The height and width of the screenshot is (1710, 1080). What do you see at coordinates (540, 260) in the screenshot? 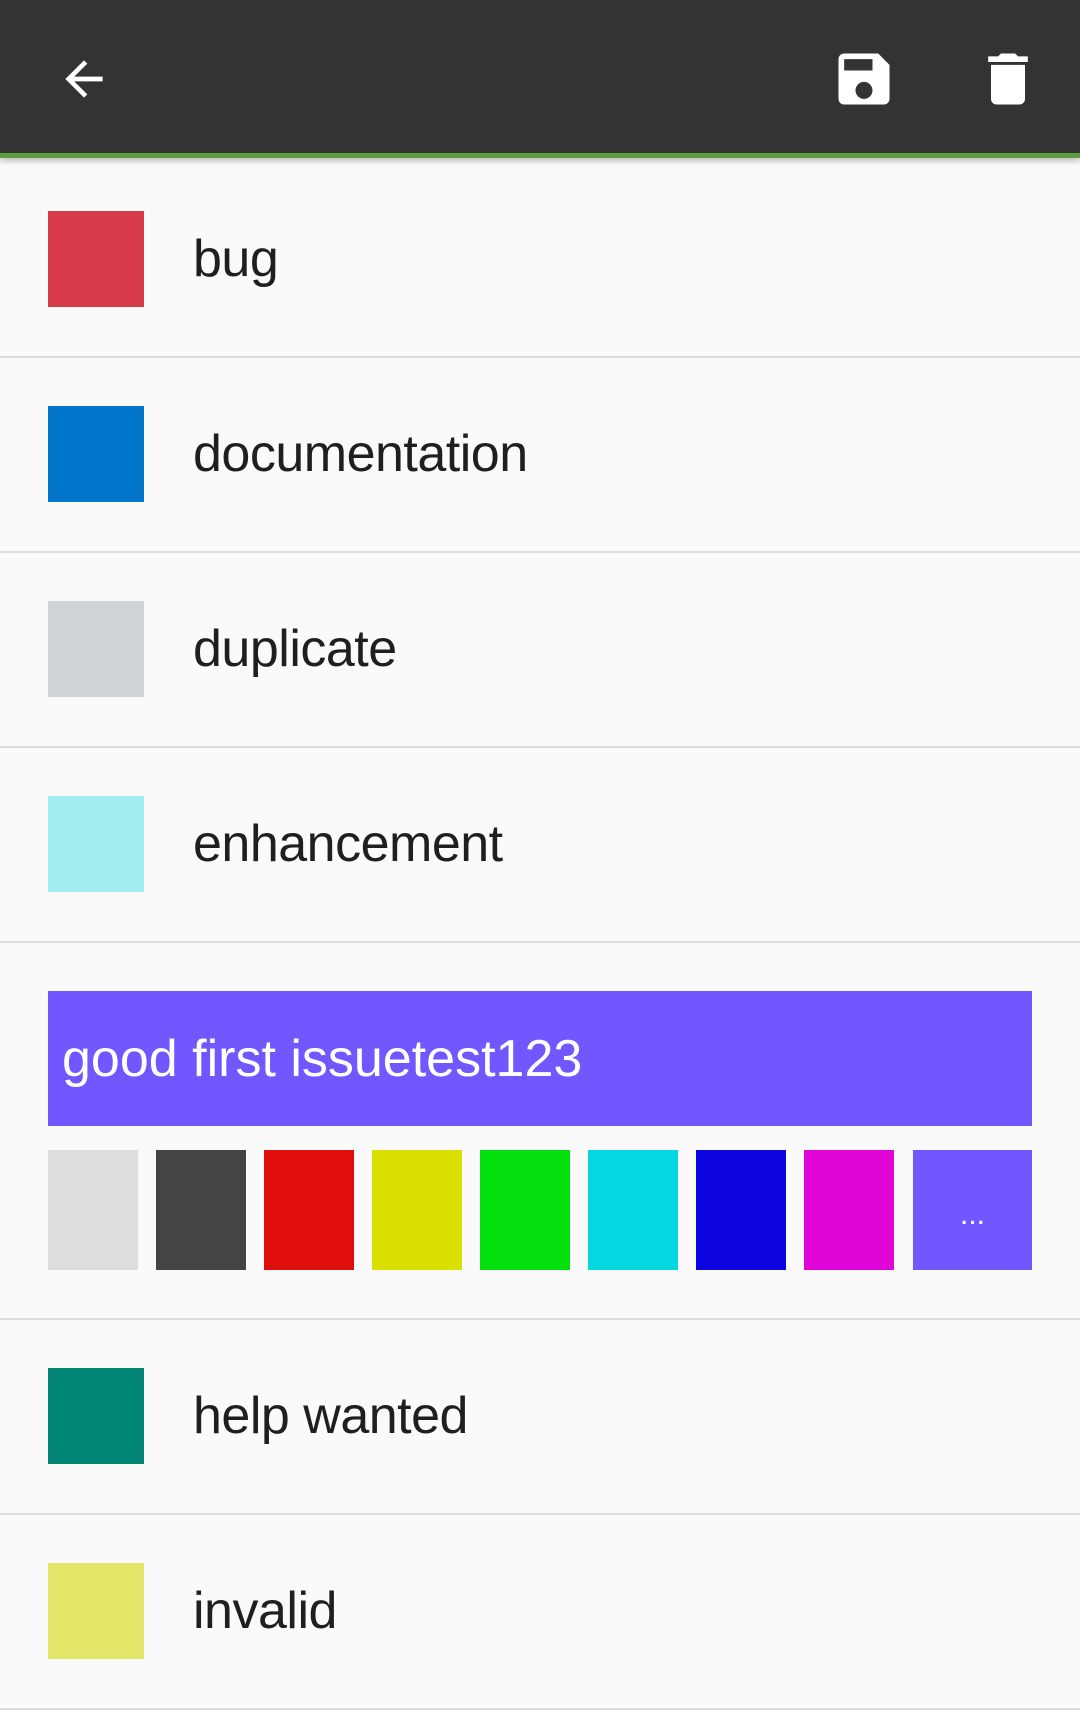
I see `label-row-bug: bug` at bounding box center [540, 260].